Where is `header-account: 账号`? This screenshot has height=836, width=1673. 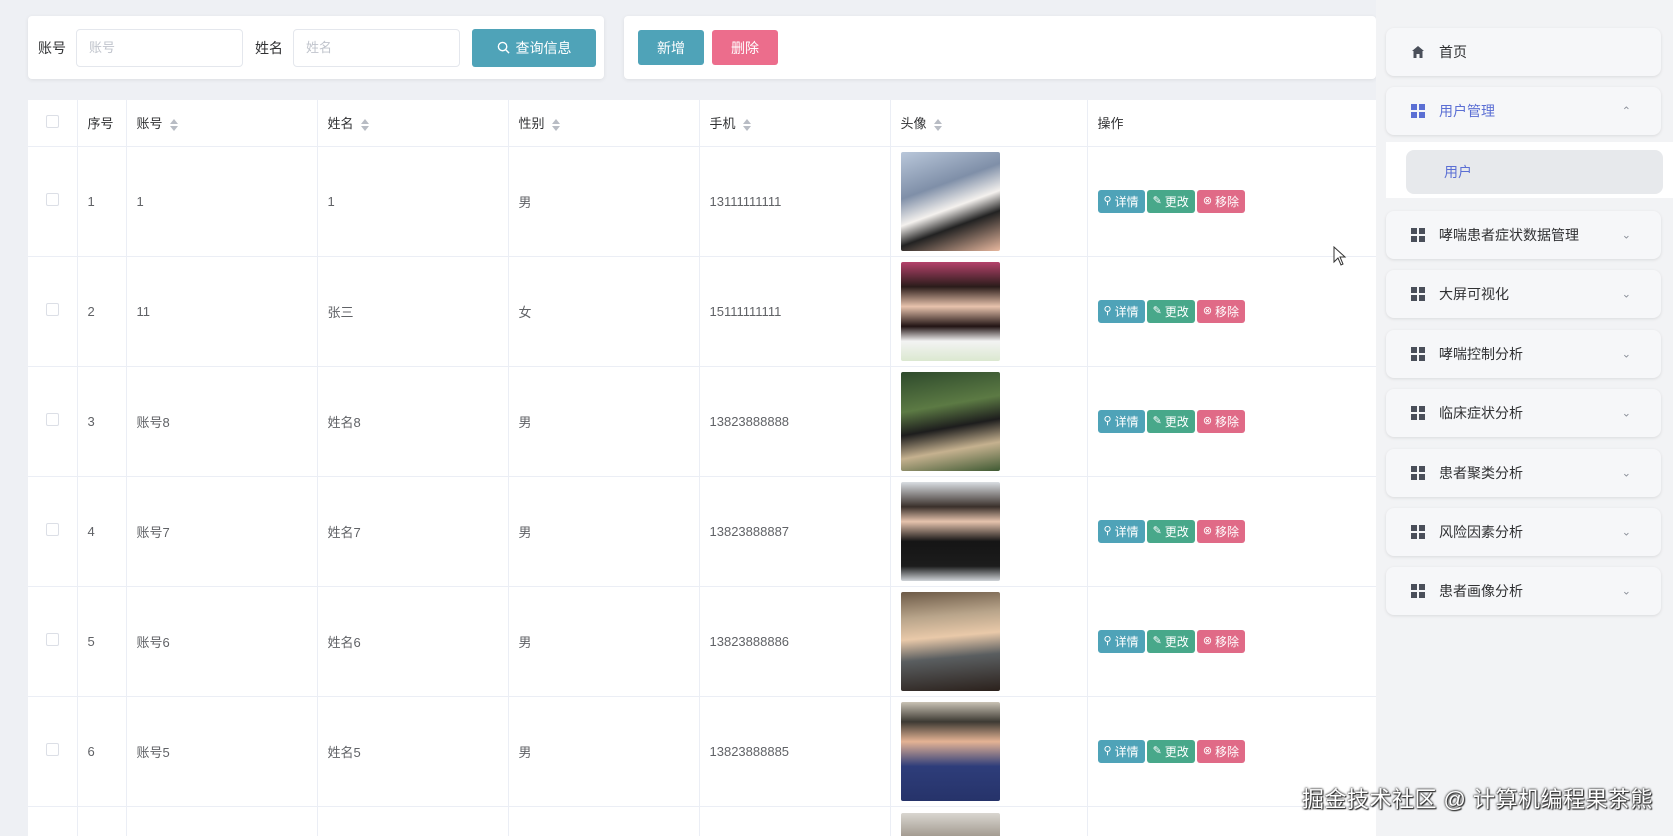 header-account: 账号 is located at coordinates (222, 123).